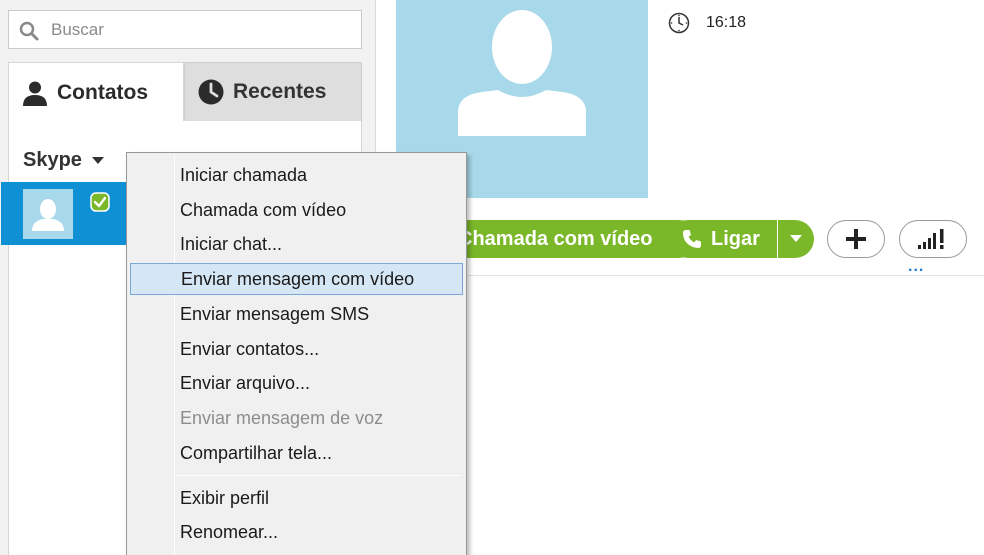  Describe the element at coordinates (100, 202) in the screenshot. I see `check-badge-icon` at that location.